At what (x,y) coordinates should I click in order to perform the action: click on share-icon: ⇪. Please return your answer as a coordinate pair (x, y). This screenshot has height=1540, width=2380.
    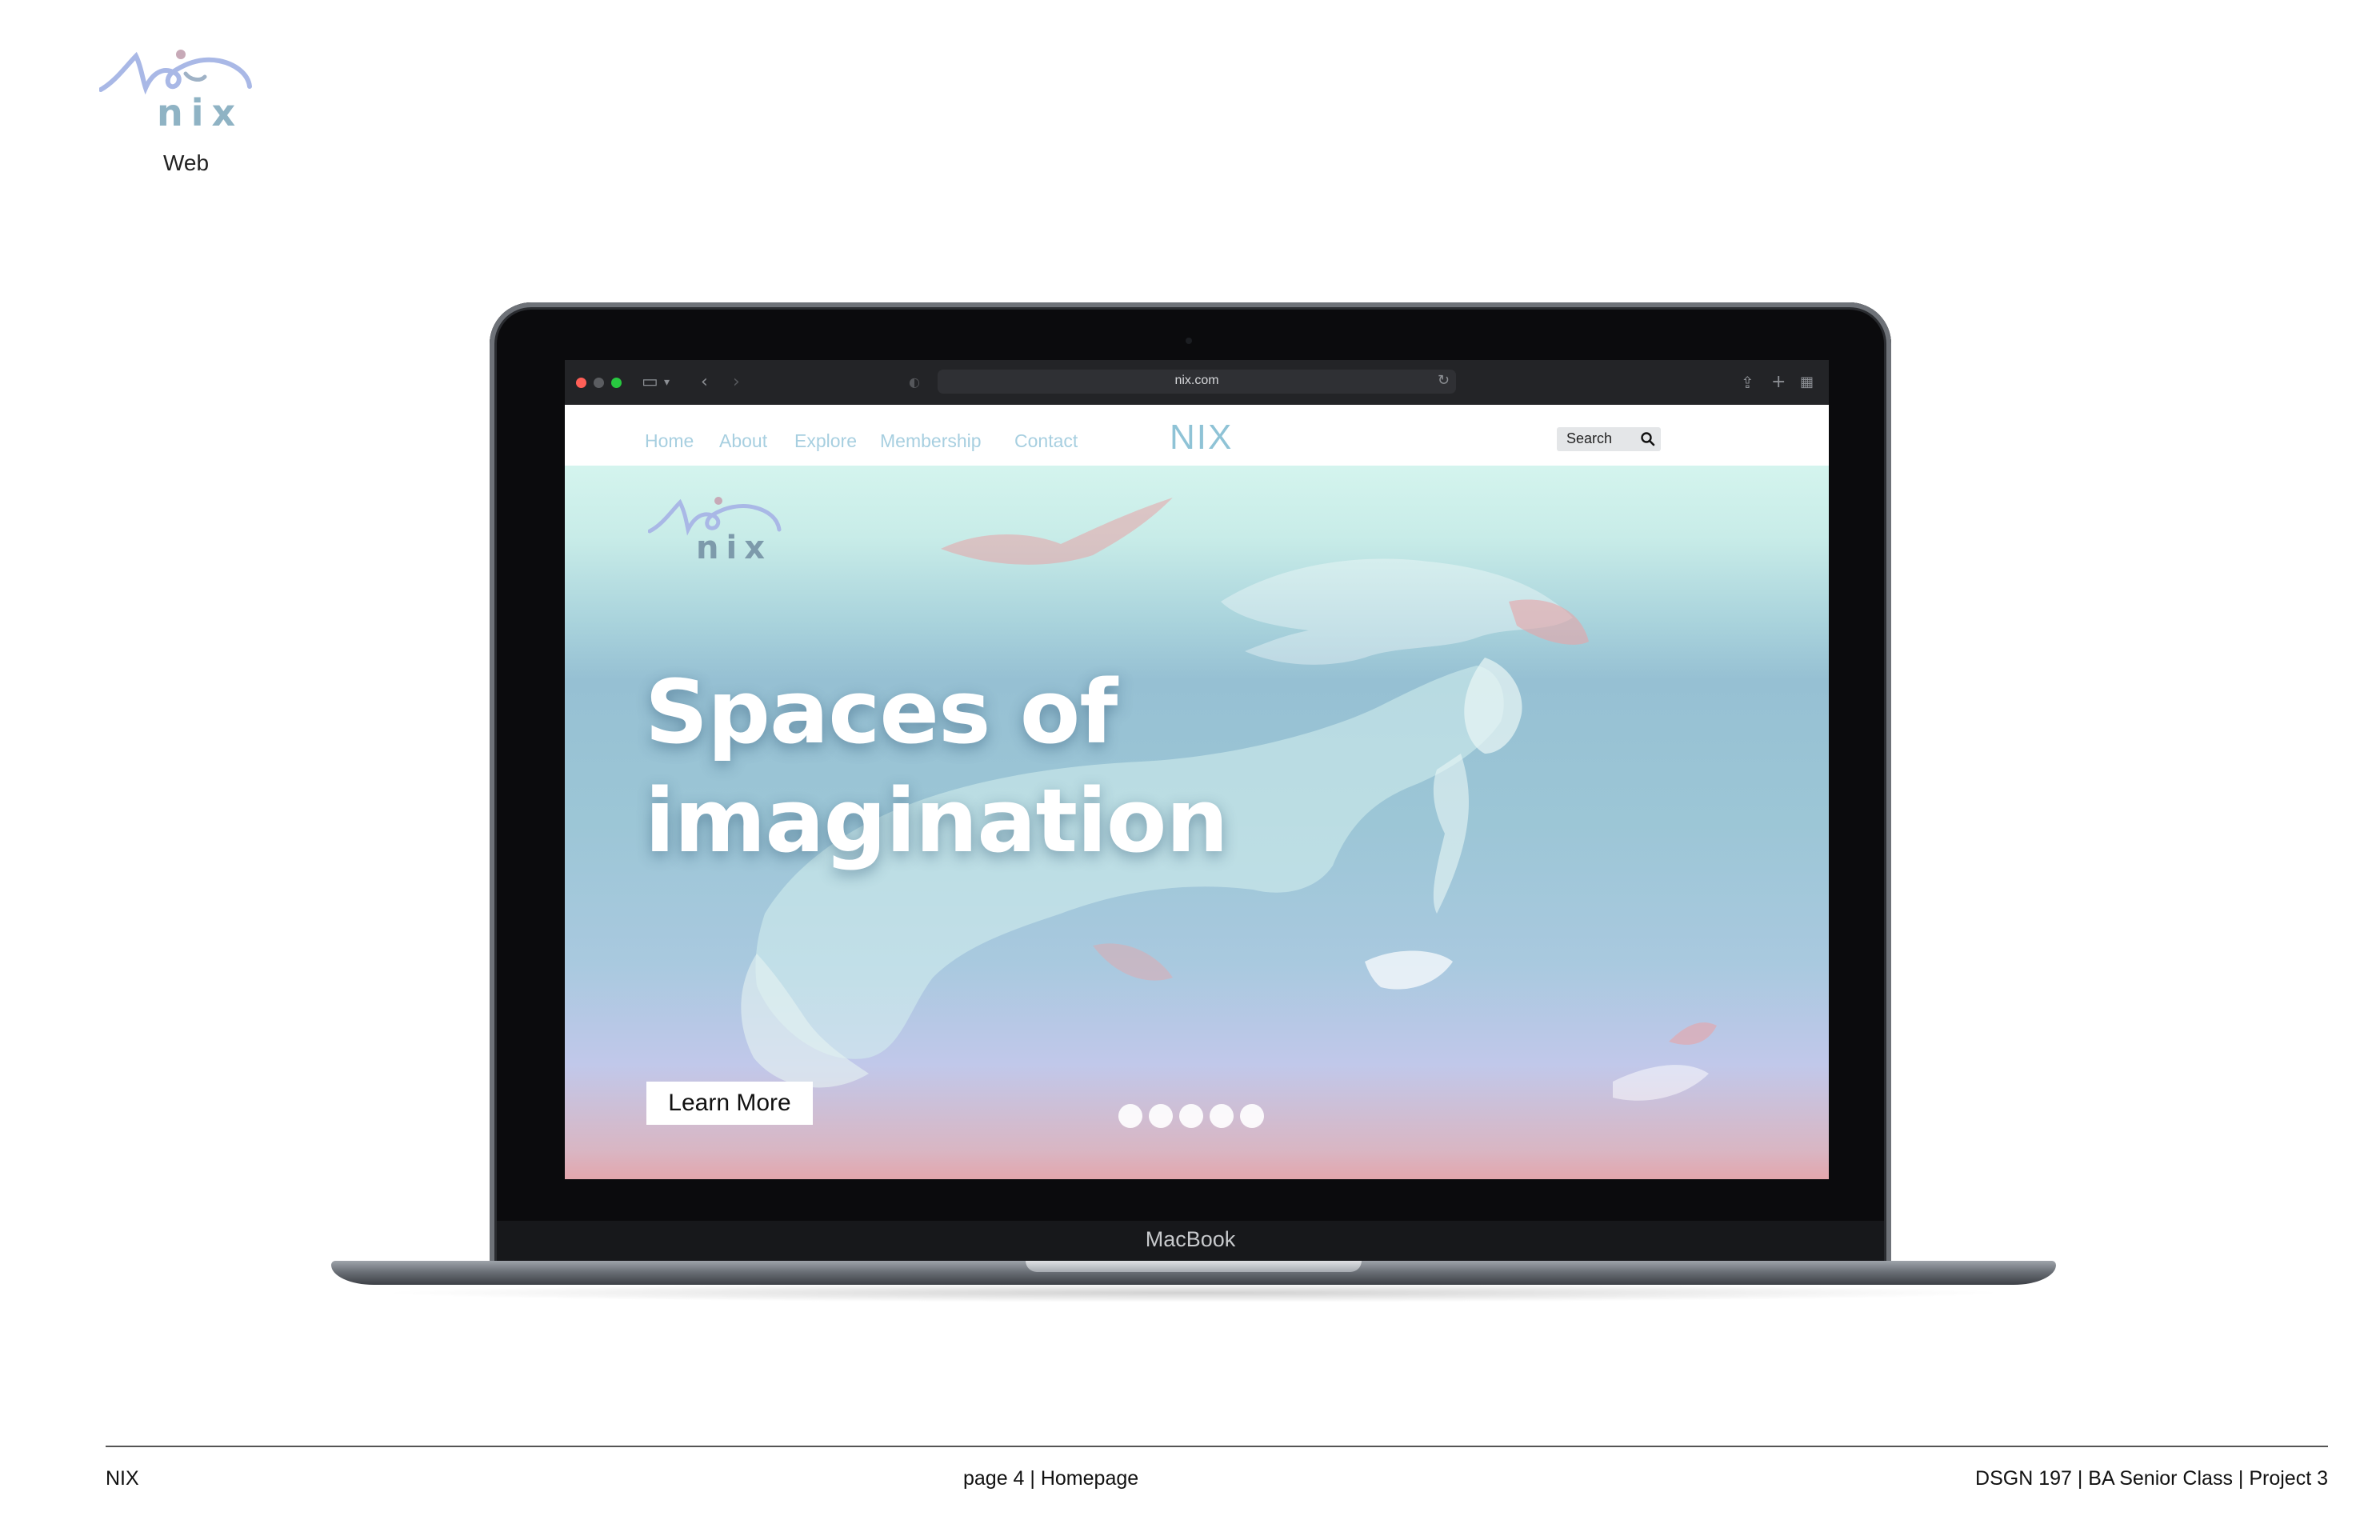
    Looking at the image, I should click on (1747, 382).